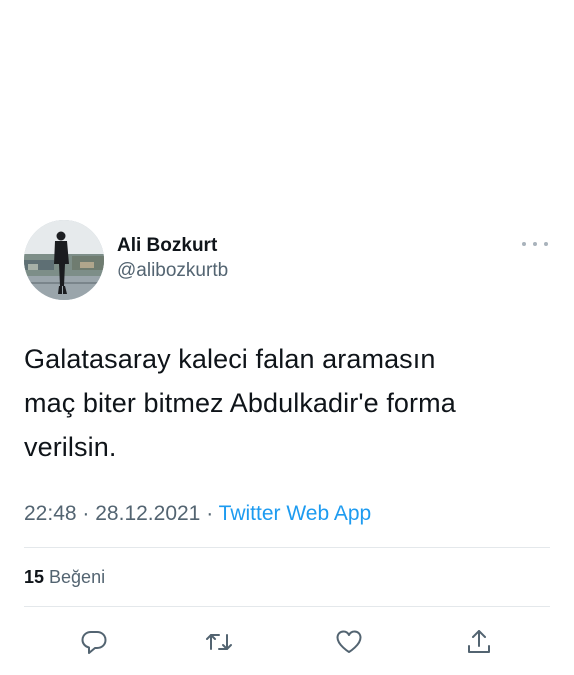 The image size is (574, 675). I want to click on tweet-text-line: Galatasaray kaleci falan aramasın, so click(230, 359).